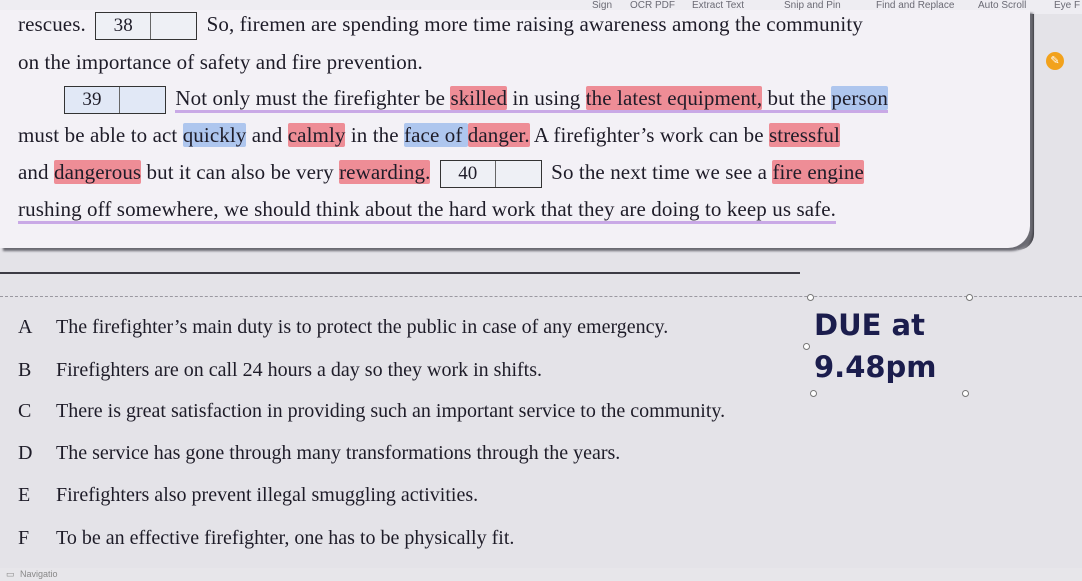 Image resolution: width=1082 pixels, height=581 pixels. What do you see at coordinates (541, 297) in the screenshot?
I see `dashed-divider` at bounding box center [541, 297].